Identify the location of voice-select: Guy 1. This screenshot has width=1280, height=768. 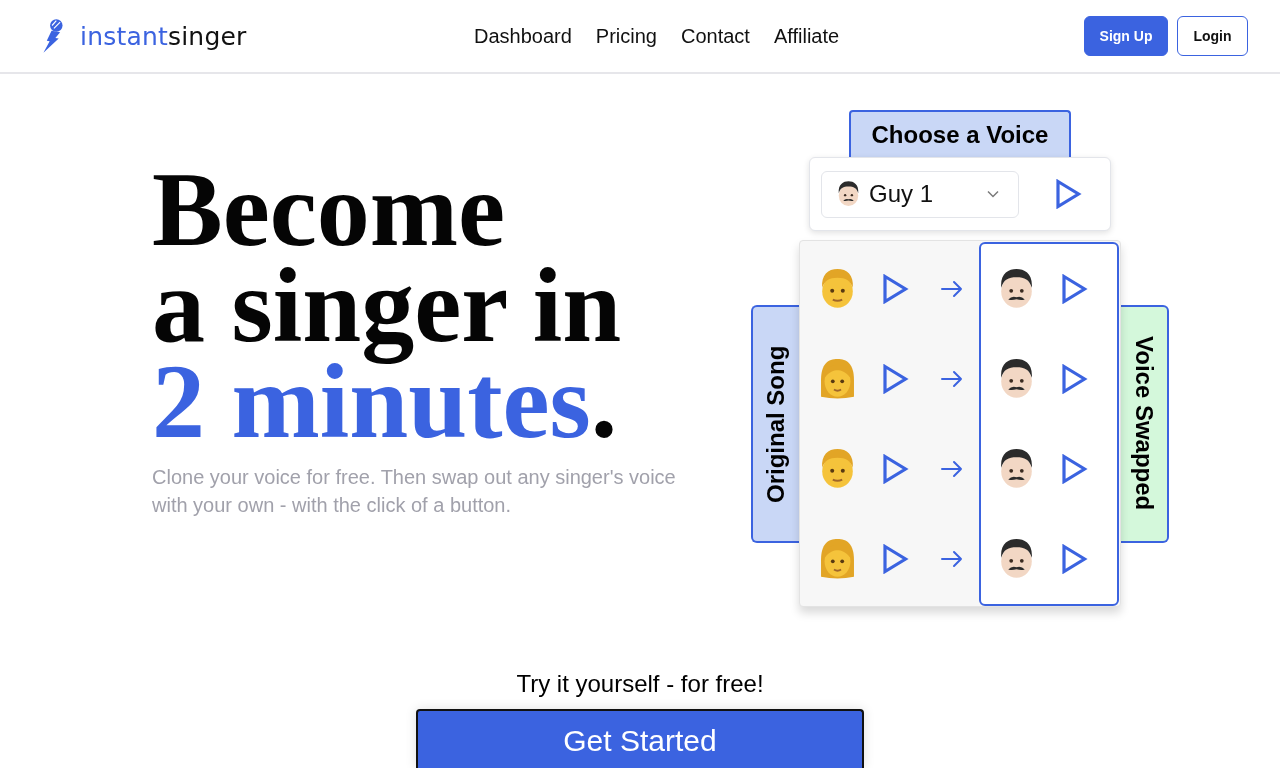
(920, 194).